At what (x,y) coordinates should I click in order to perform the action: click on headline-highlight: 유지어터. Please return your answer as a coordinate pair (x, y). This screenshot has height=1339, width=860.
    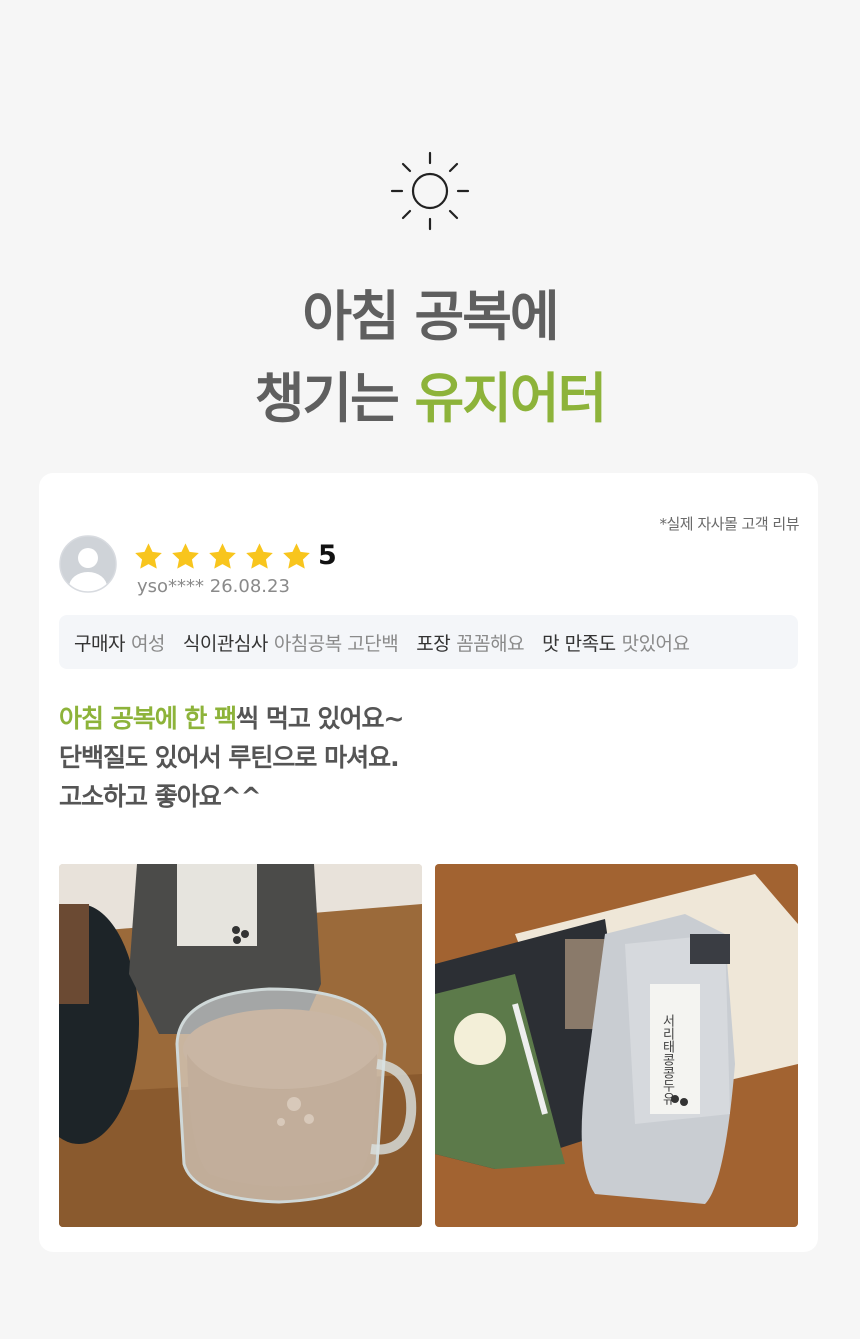
    Looking at the image, I should click on (511, 398).